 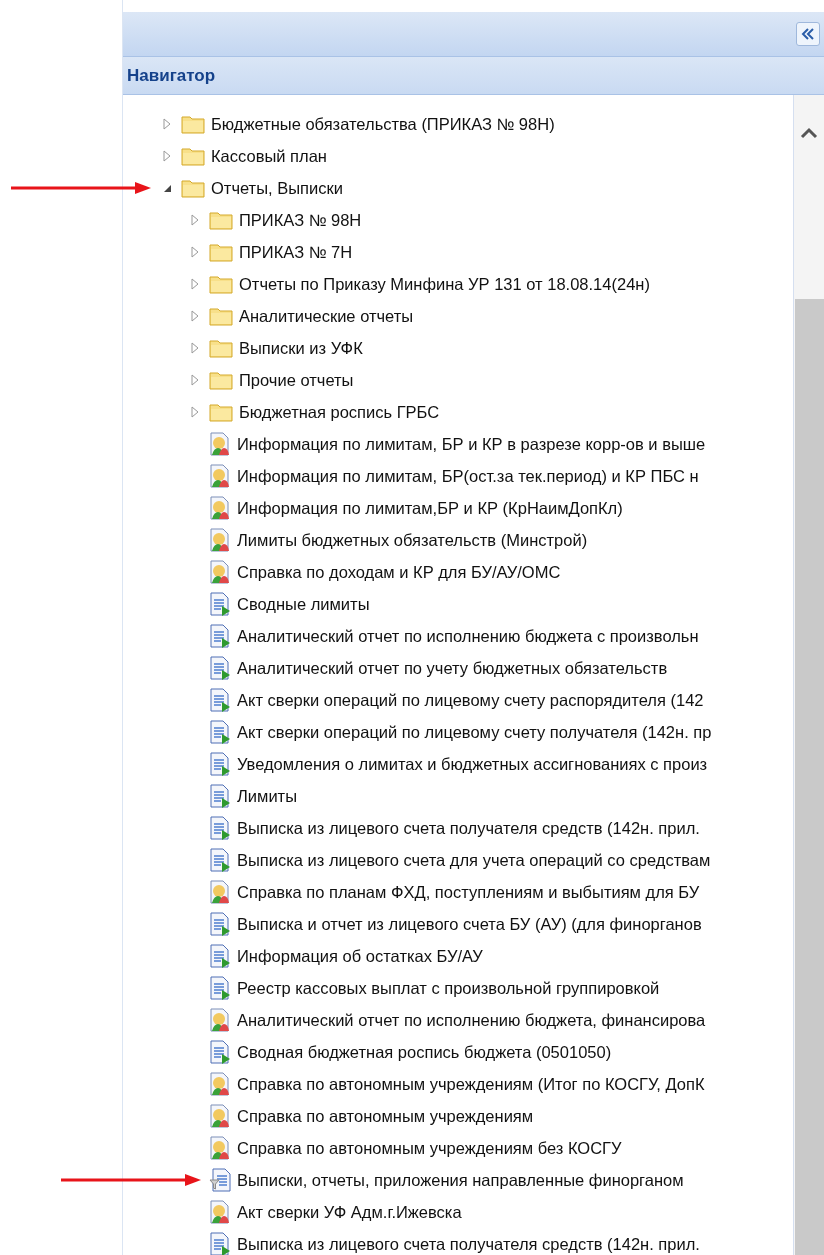 What do you see at coordinates (809, 777) in the screenshot?
I see `scrollbar-thumb` at bounding box center [809, 777].